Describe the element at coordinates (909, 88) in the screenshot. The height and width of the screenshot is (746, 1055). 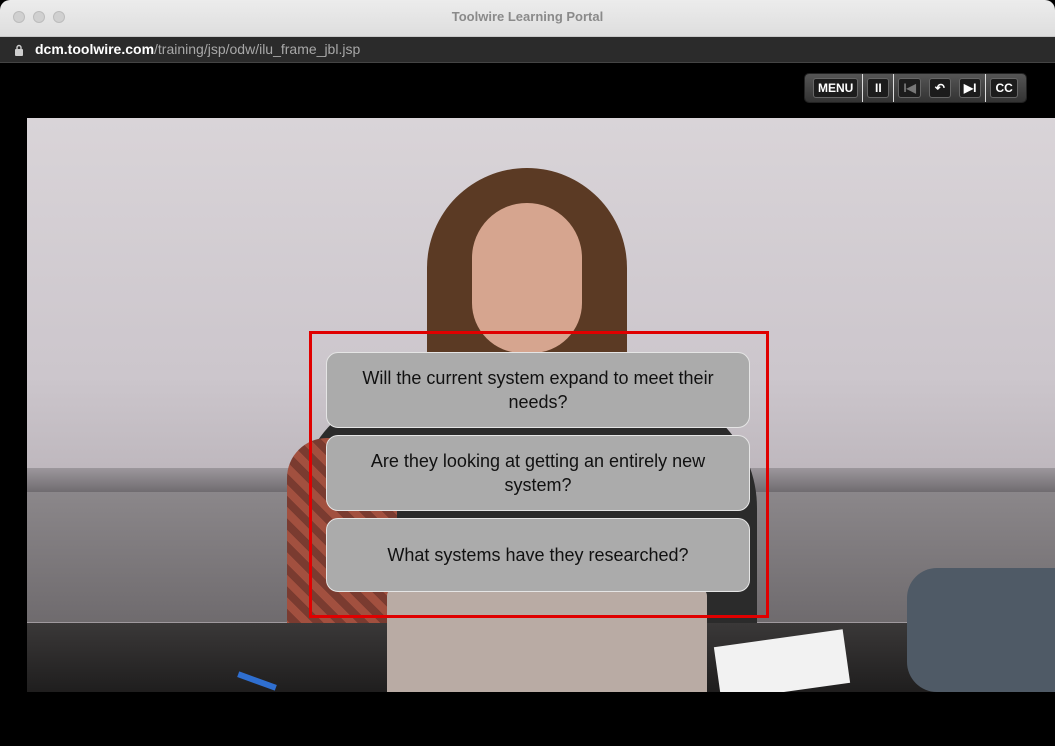
I see `back-button: I◀` at that location.